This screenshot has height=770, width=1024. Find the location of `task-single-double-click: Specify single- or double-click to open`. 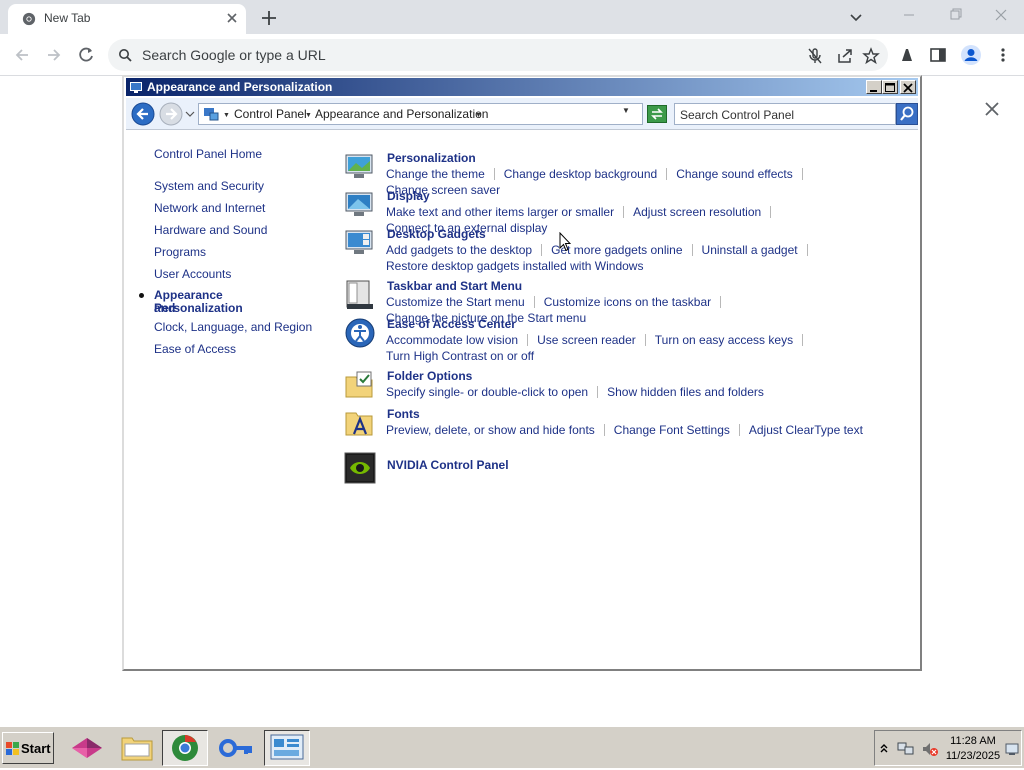

task-single-double-click: Specify single- or double-click to open is located at coordinates (487, 392).